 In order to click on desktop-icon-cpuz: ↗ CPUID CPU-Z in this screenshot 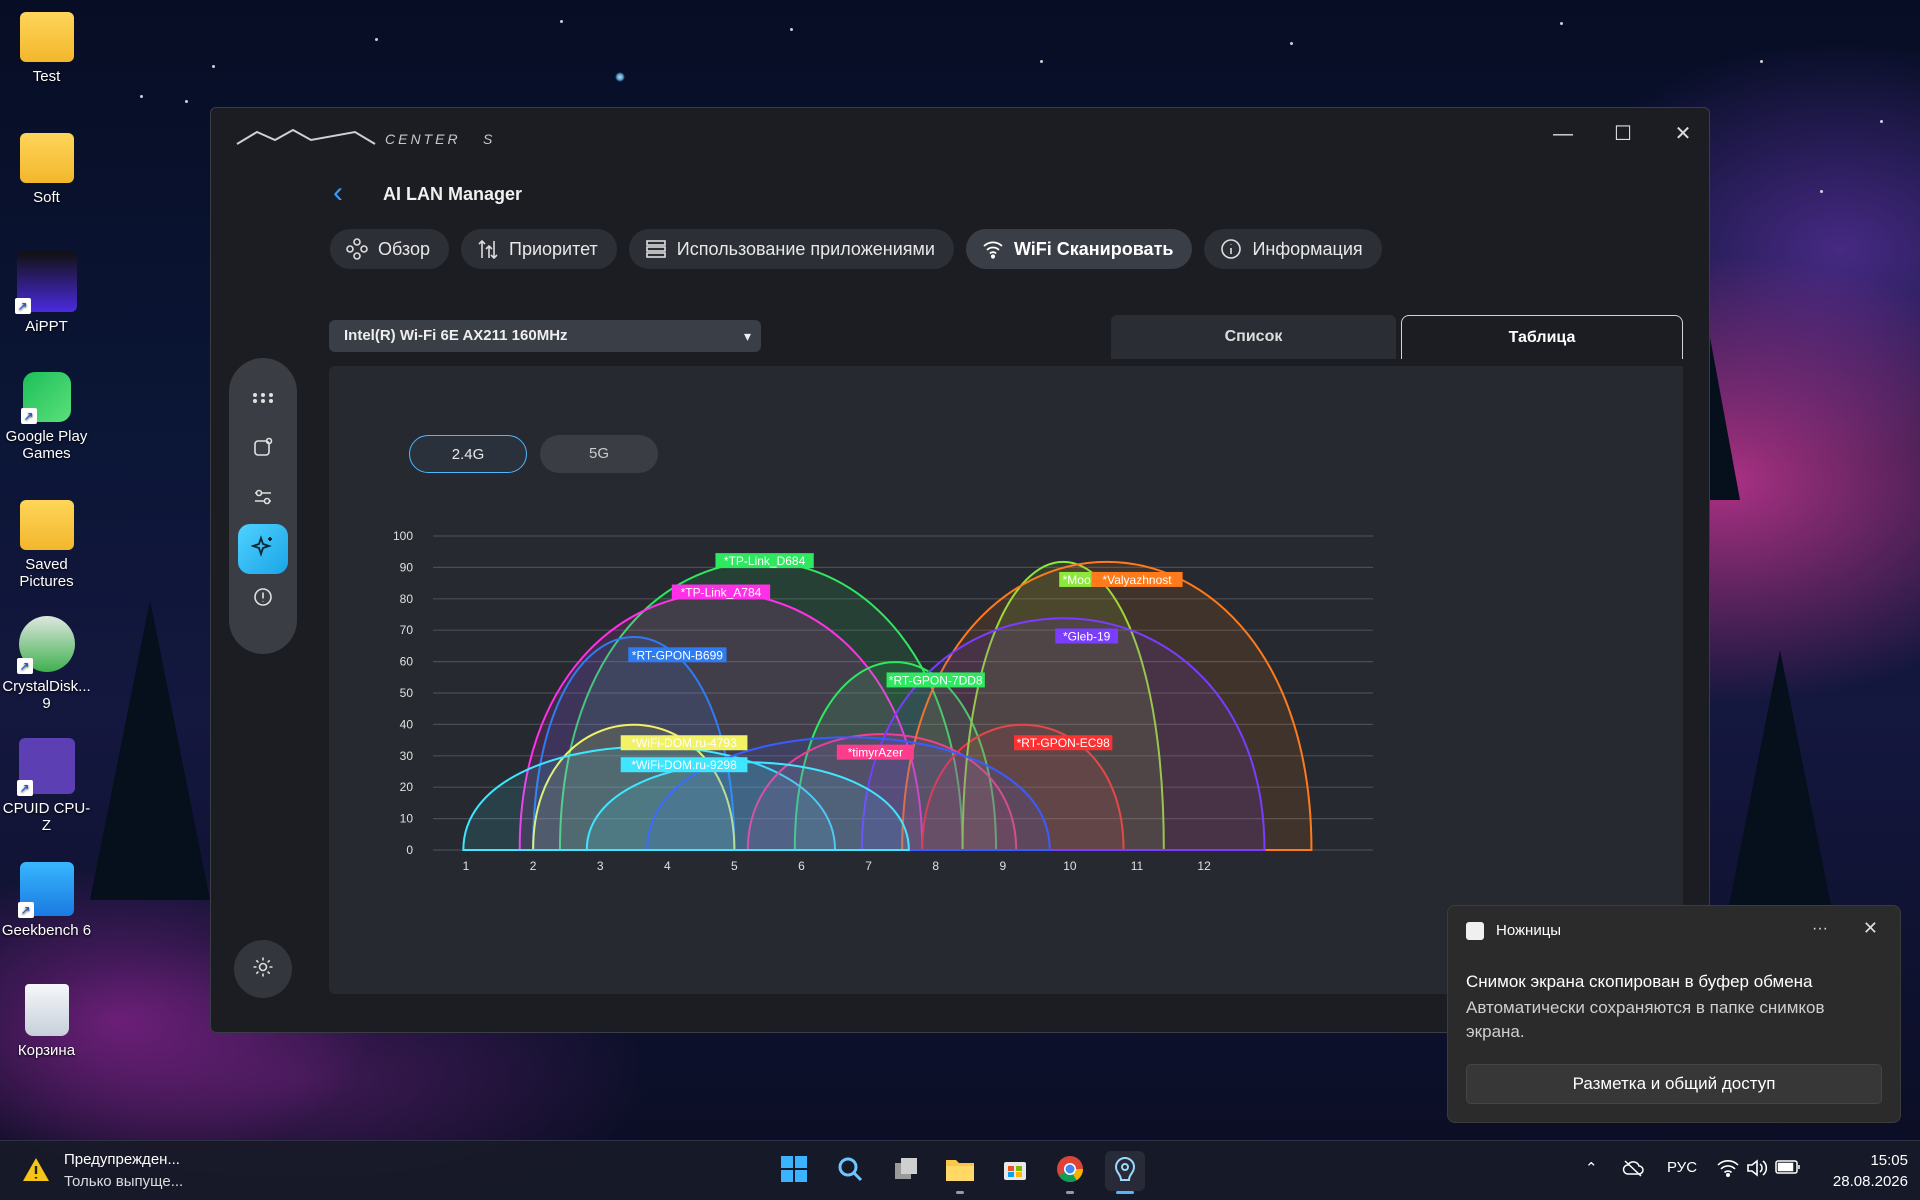, I will do `click(46, 786)`.